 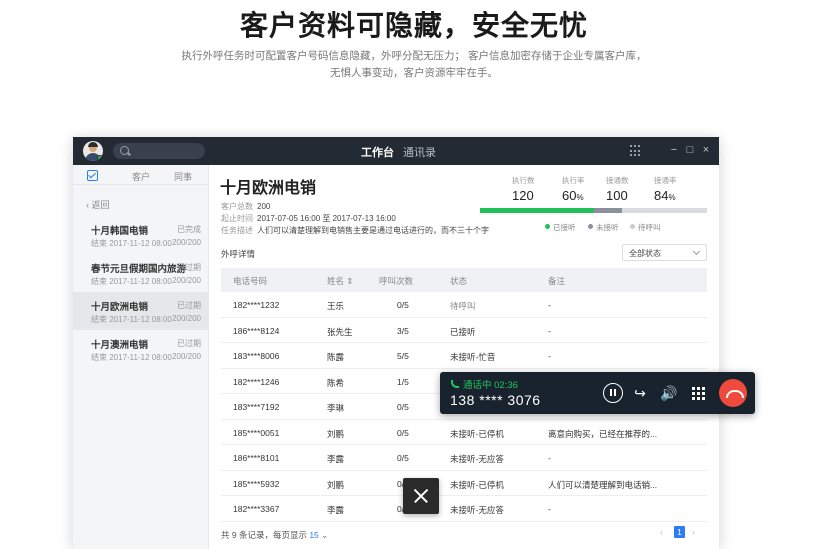 What do you see at coordinates (603, 227) in the screenshot?
I see `legend-unanswered: 未接听` at bounding box center [603, 227].